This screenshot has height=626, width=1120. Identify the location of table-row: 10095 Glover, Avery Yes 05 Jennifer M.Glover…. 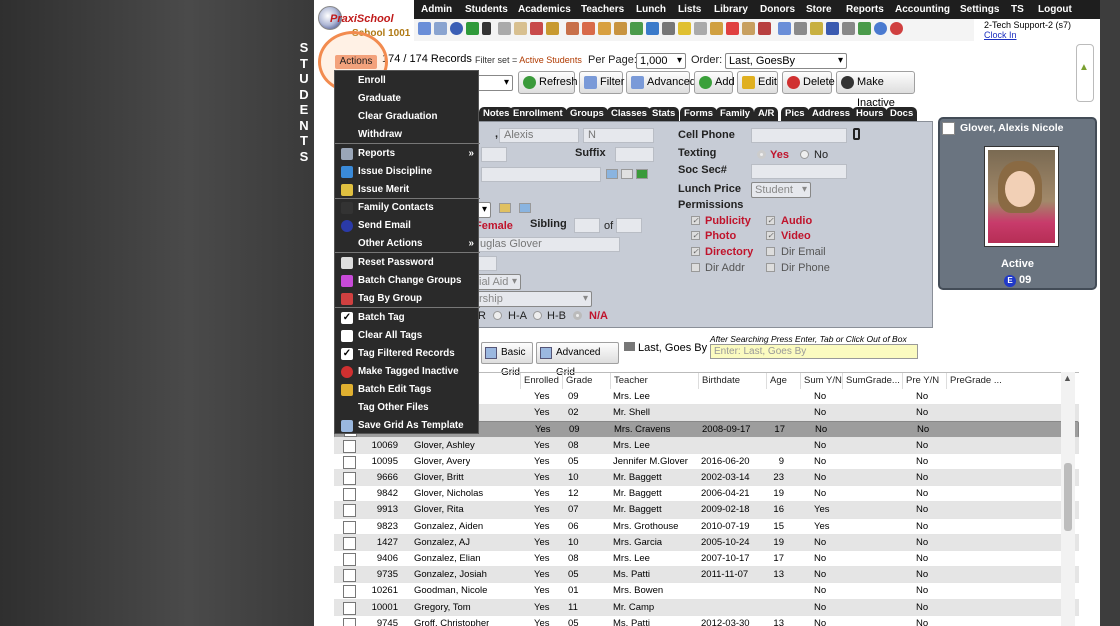
(706, 462).